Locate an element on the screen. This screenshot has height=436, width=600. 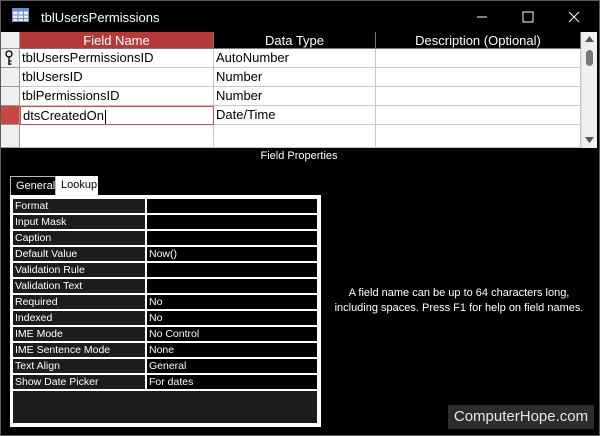
scrollbar-thumb is located at coordinates (589, 58).